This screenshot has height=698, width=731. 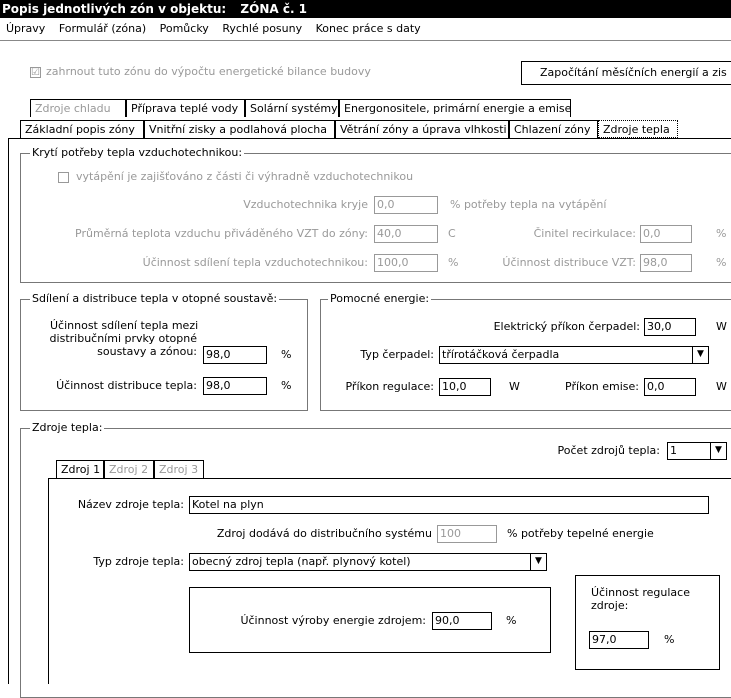 What do you see at coordinates (553, 129) in the screenshot?
I see `tab-chlazeni-zony: Chlazení zóny` at bounding box center [553, 129].